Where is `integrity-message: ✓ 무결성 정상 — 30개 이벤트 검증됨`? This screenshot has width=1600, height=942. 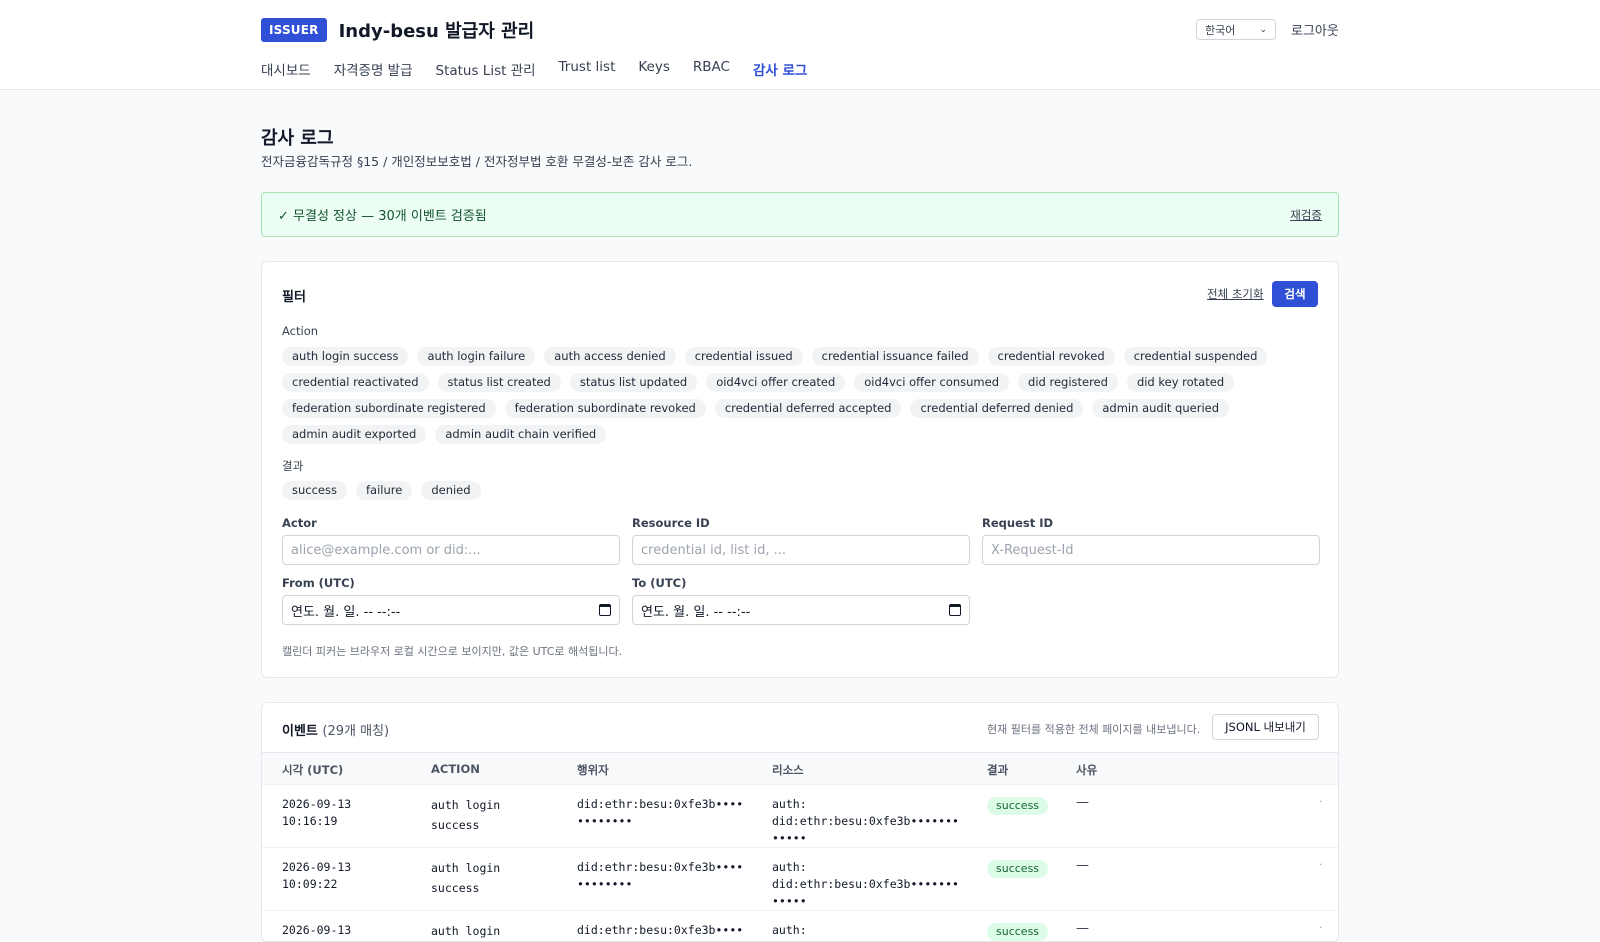
integrity-message: ✓ 무결성 정상 — 30개 이벤트 검증됨 is located at coordinates (382, 216).